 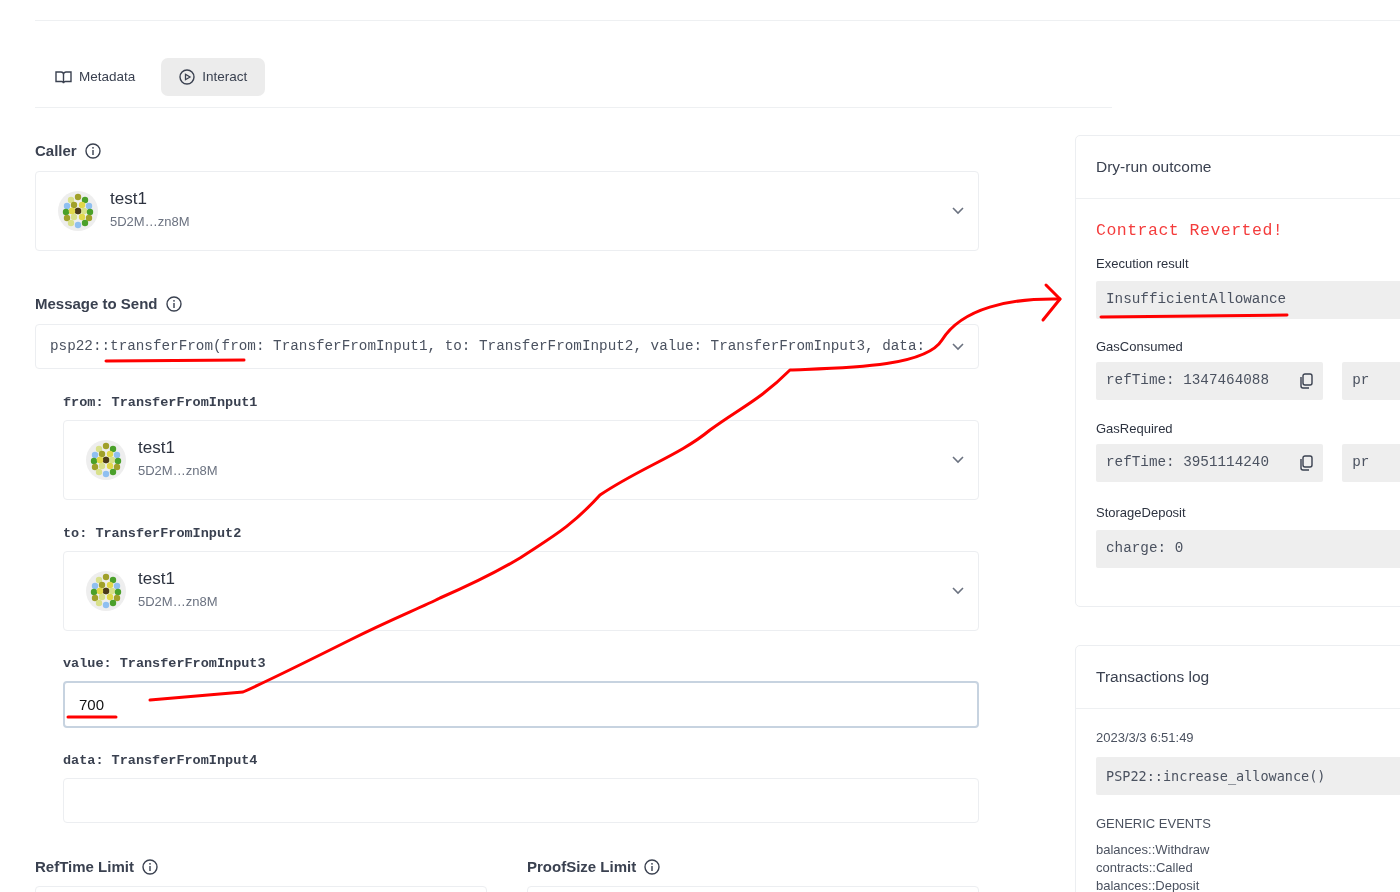 What do you see at coordinates (582, 867) in the screenshot?
I see `field-label: ProofSize Limit` at bounding box center [582, 867].